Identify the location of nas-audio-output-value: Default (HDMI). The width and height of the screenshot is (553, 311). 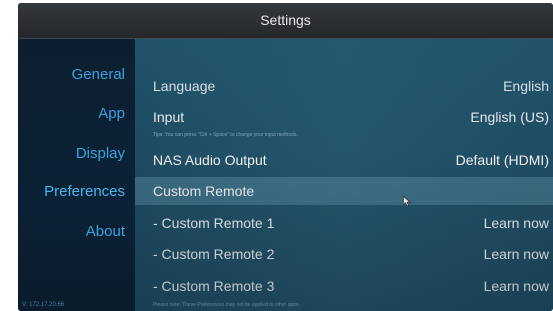
(502, 160).